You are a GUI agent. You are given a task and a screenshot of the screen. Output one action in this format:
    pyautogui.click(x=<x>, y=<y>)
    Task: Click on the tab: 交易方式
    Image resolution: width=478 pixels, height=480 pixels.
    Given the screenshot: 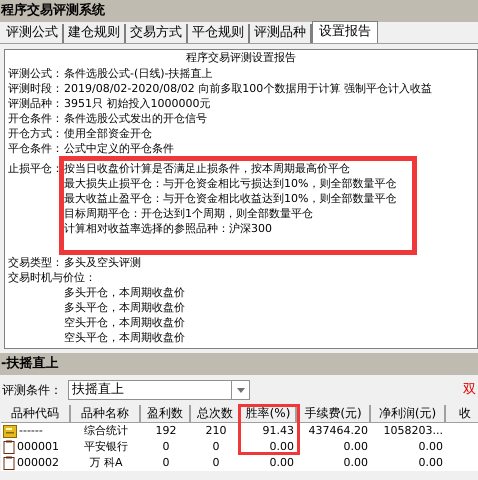 What is the action you would take?
    pyautogui.click(x=157, y=33)
    